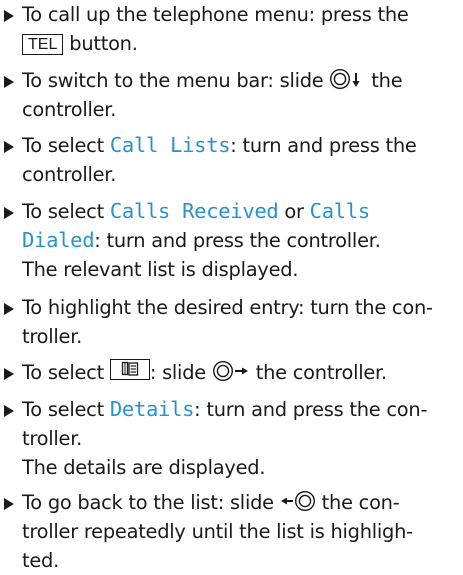 The height and width of the screenshot is (575, 463). I want to click on step-text: The details are displayed., so click(144, 467).